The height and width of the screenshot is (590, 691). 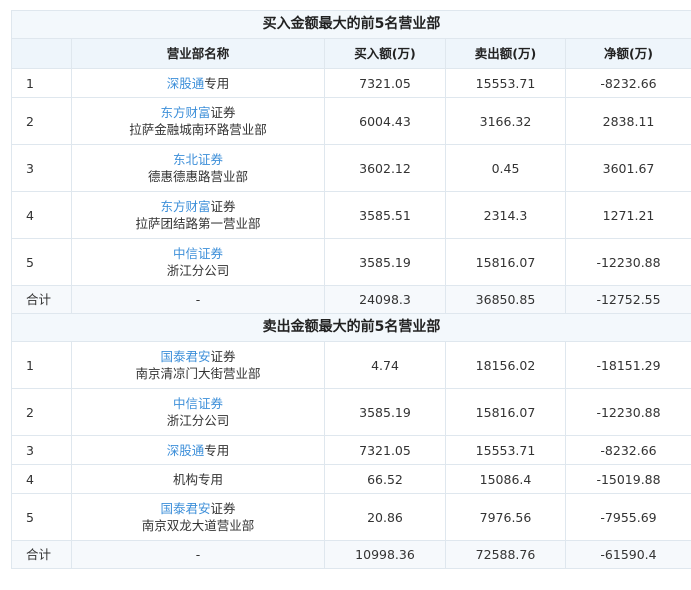 I want to click on buy-amount-cell: 4.74, so click(x=385, y=365).